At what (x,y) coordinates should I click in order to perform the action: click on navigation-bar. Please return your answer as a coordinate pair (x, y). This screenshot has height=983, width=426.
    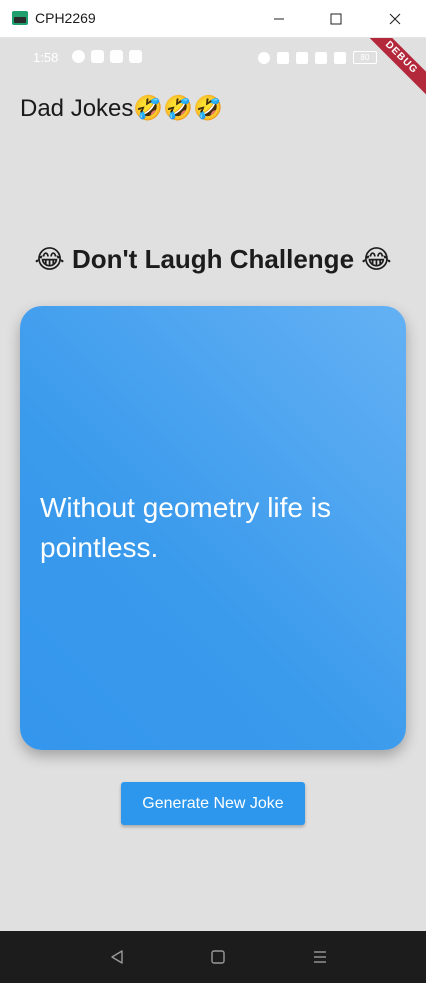
    Looking at the image, I should click on (213, 957).